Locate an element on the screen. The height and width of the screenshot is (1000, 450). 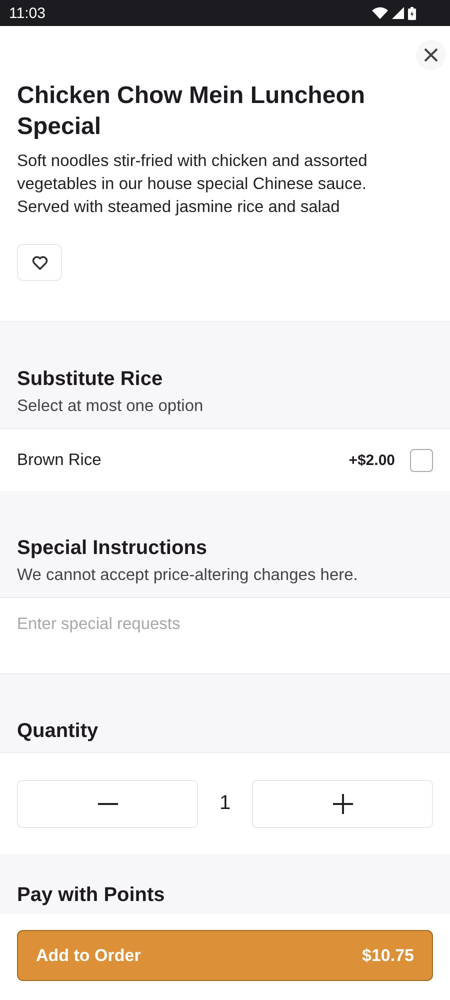
decrease-button is located at coordinates (107, 804).